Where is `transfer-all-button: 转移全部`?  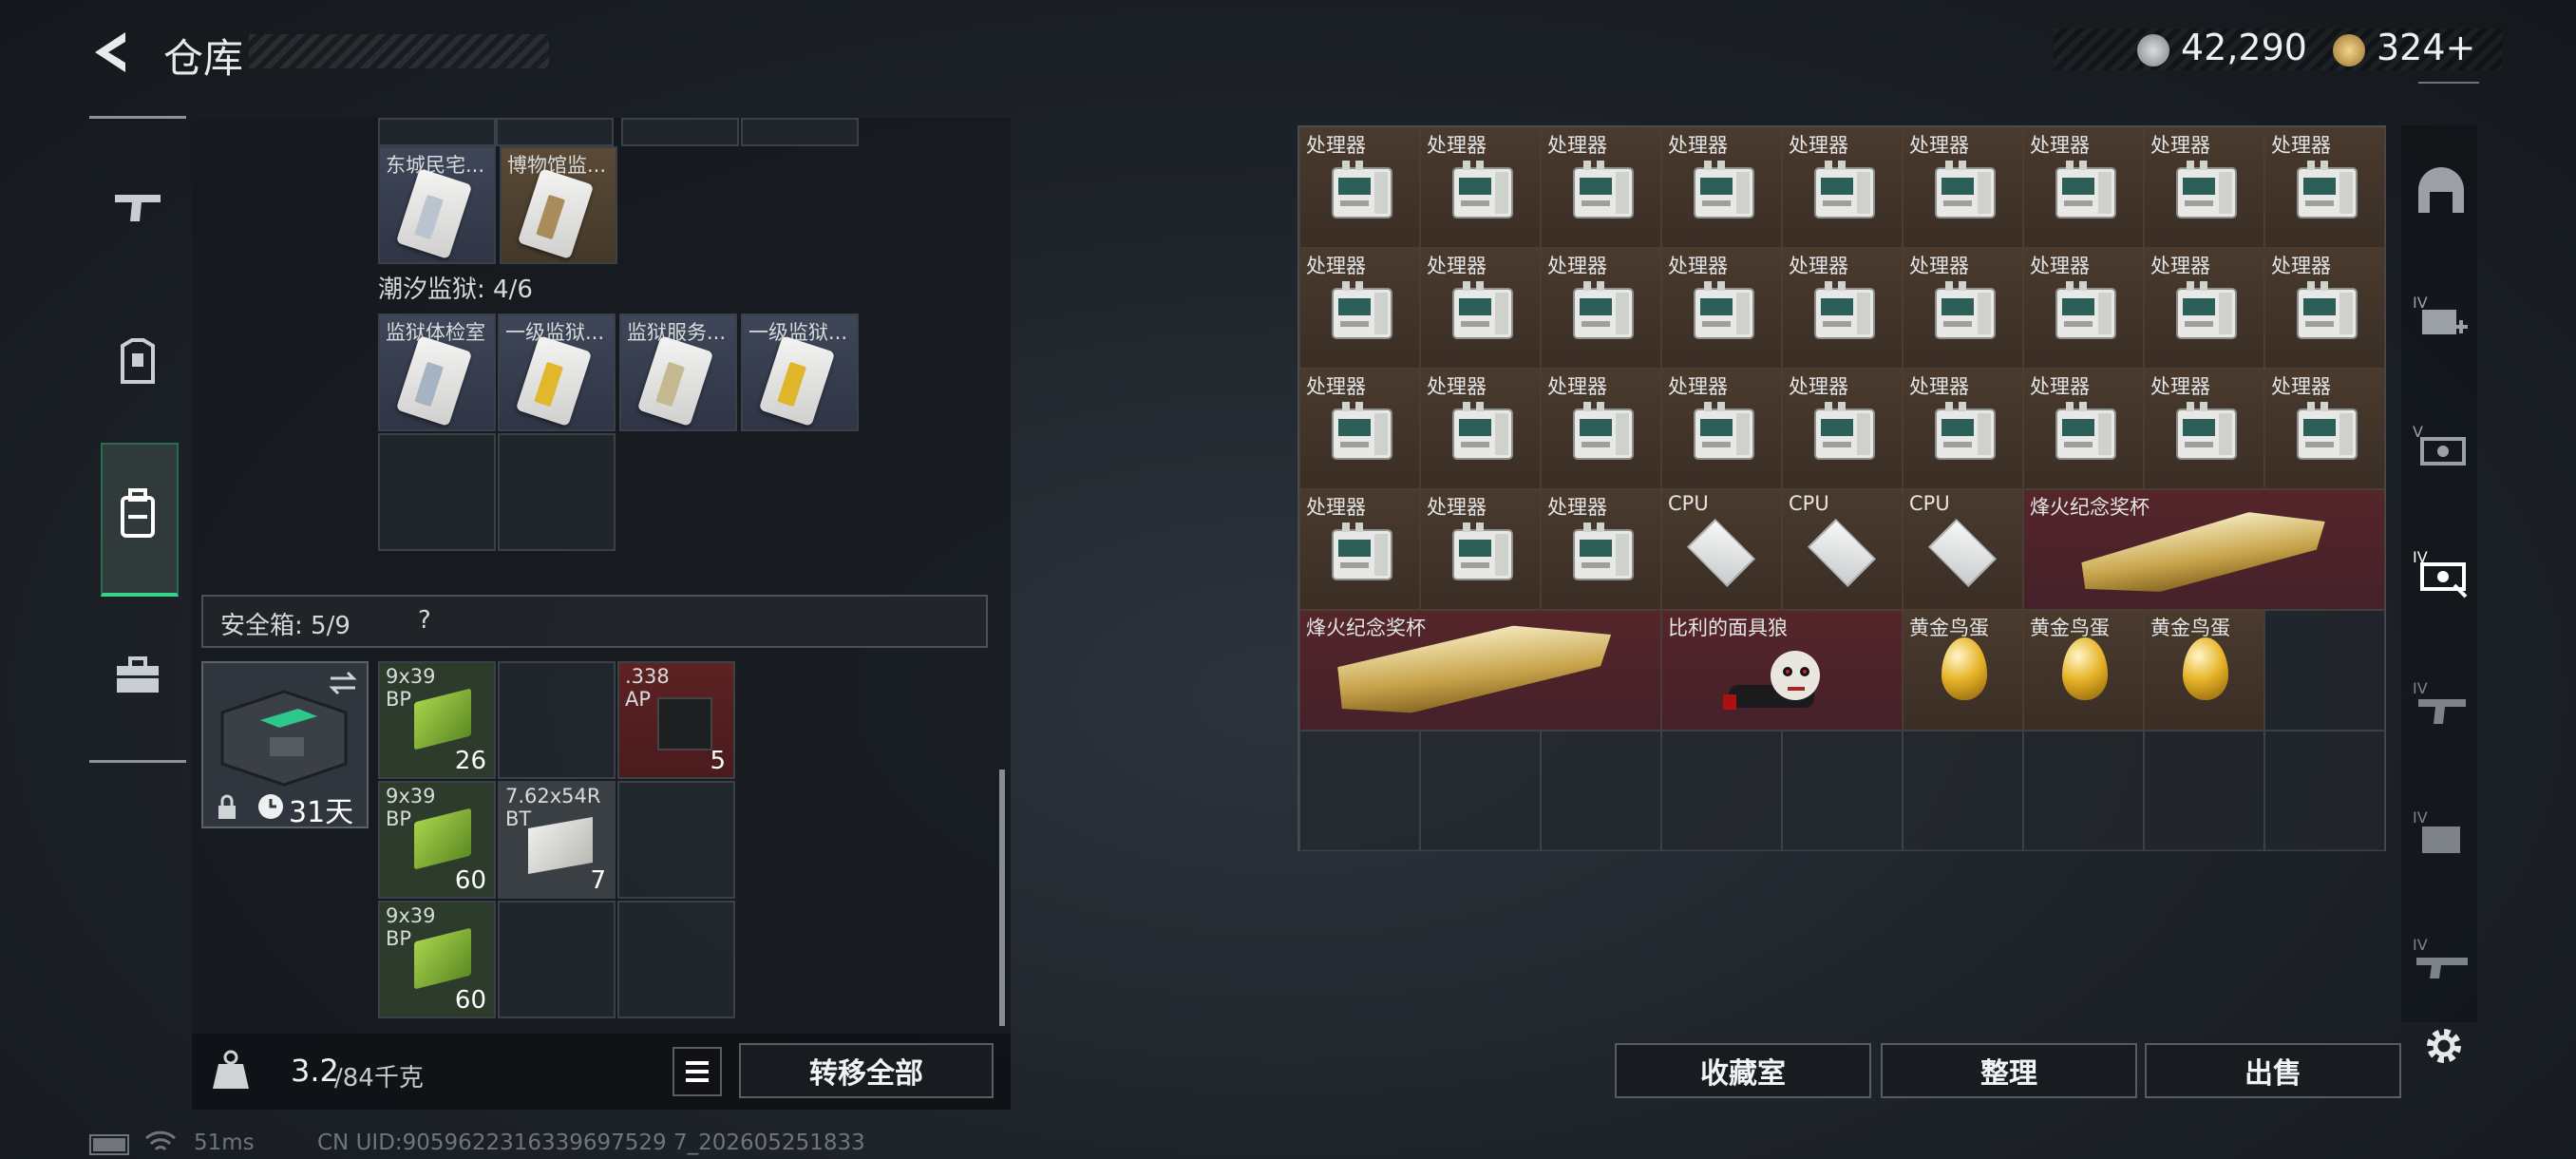 transfer-all-button: 转移全部 is located at coordinates (866, 1070).